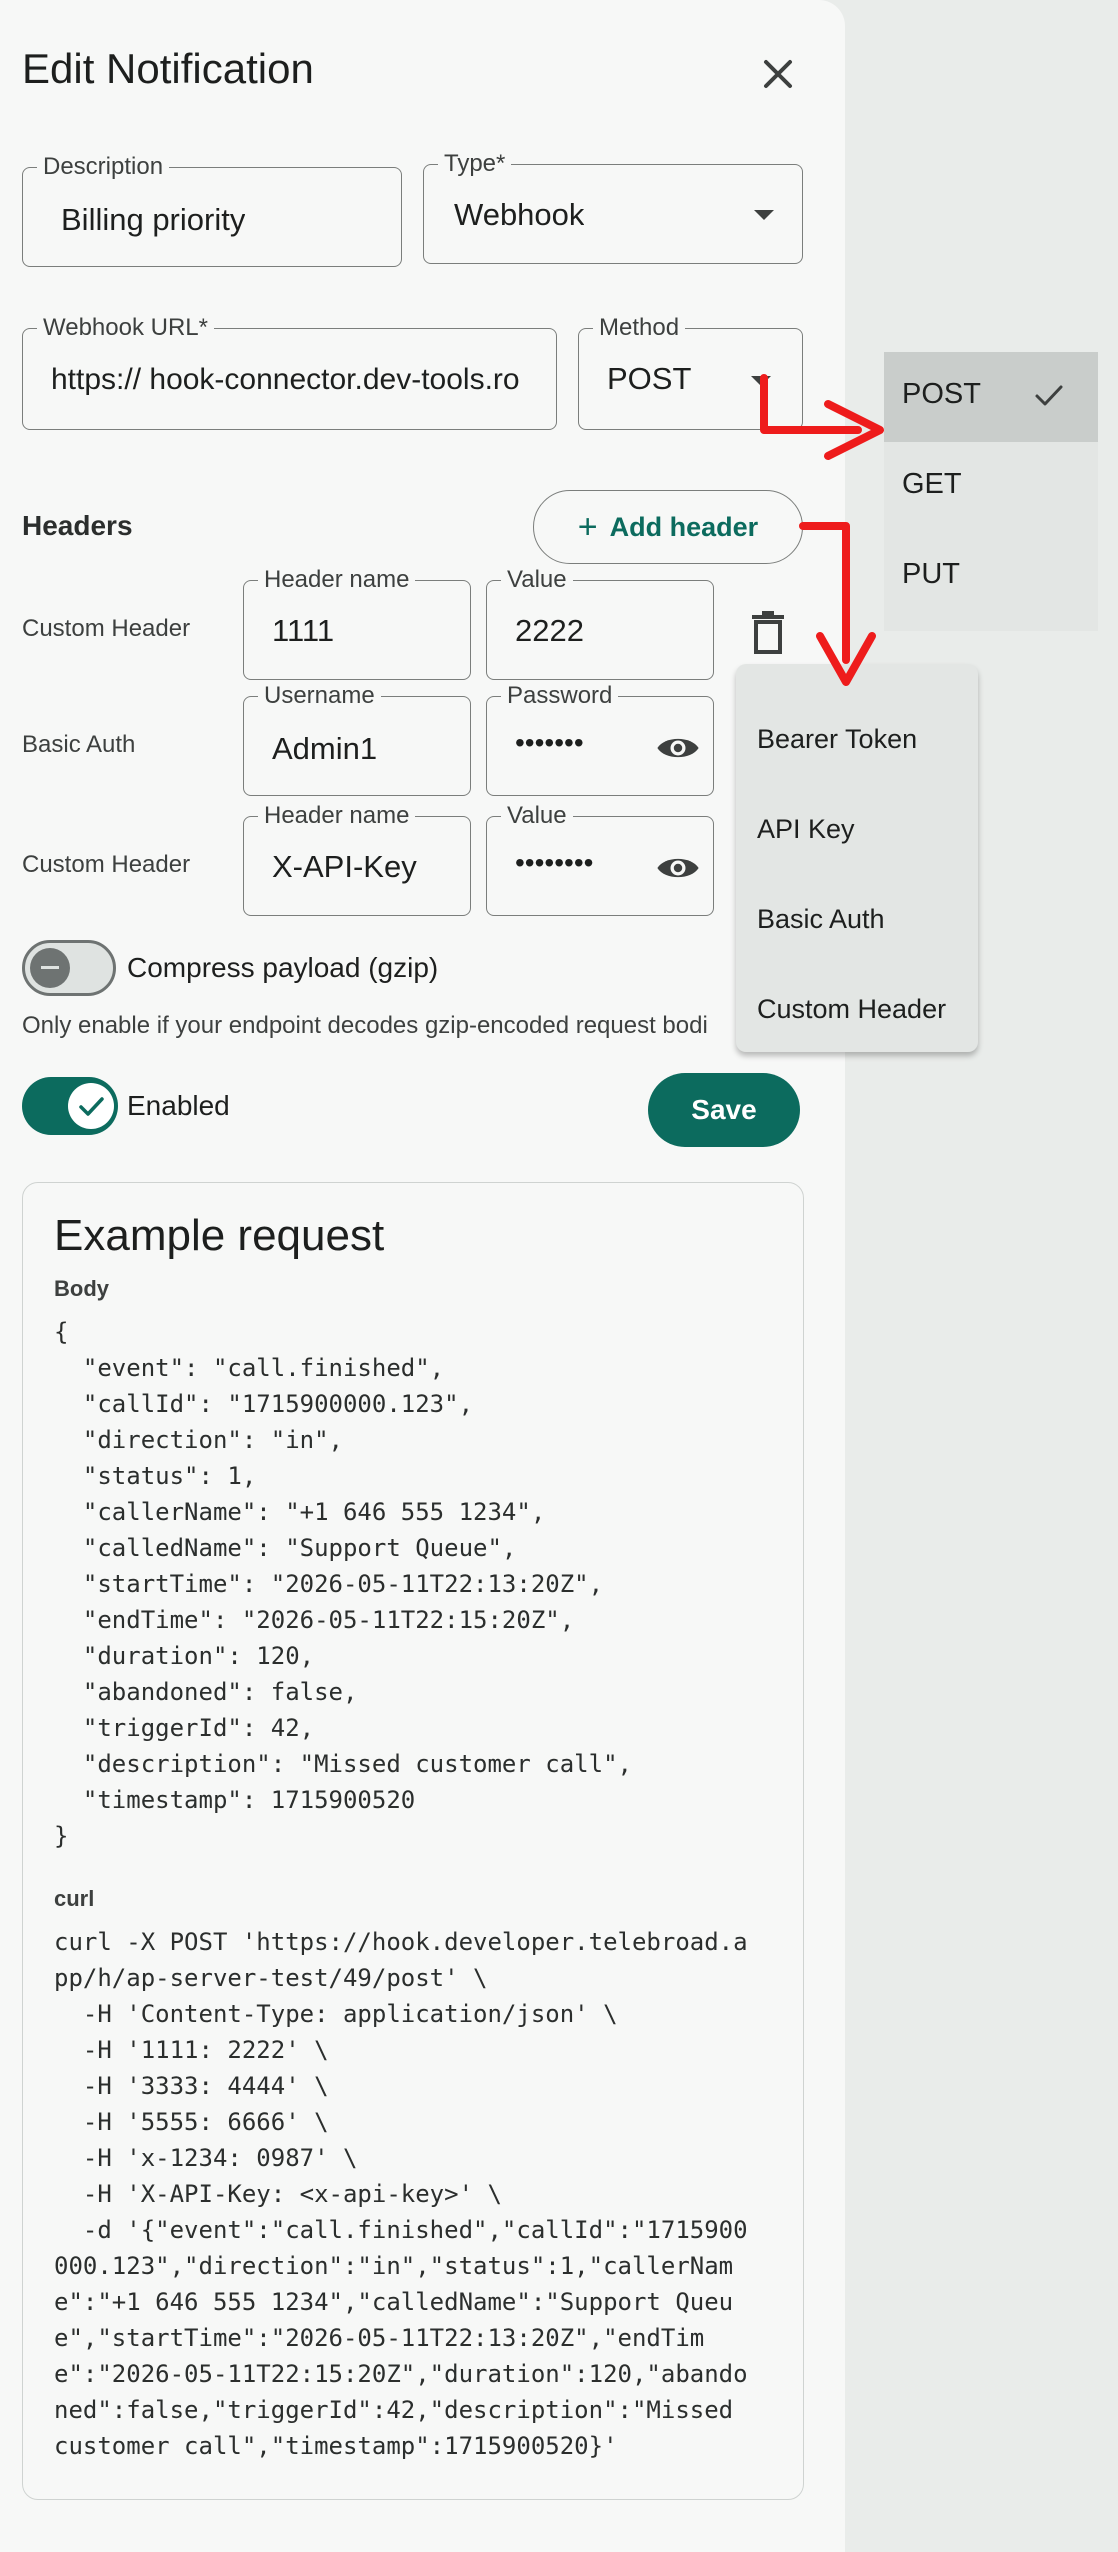 This screenshot has width=1118, height=2552. I want to click on username-field: Username Admin1, so click(357, 739).